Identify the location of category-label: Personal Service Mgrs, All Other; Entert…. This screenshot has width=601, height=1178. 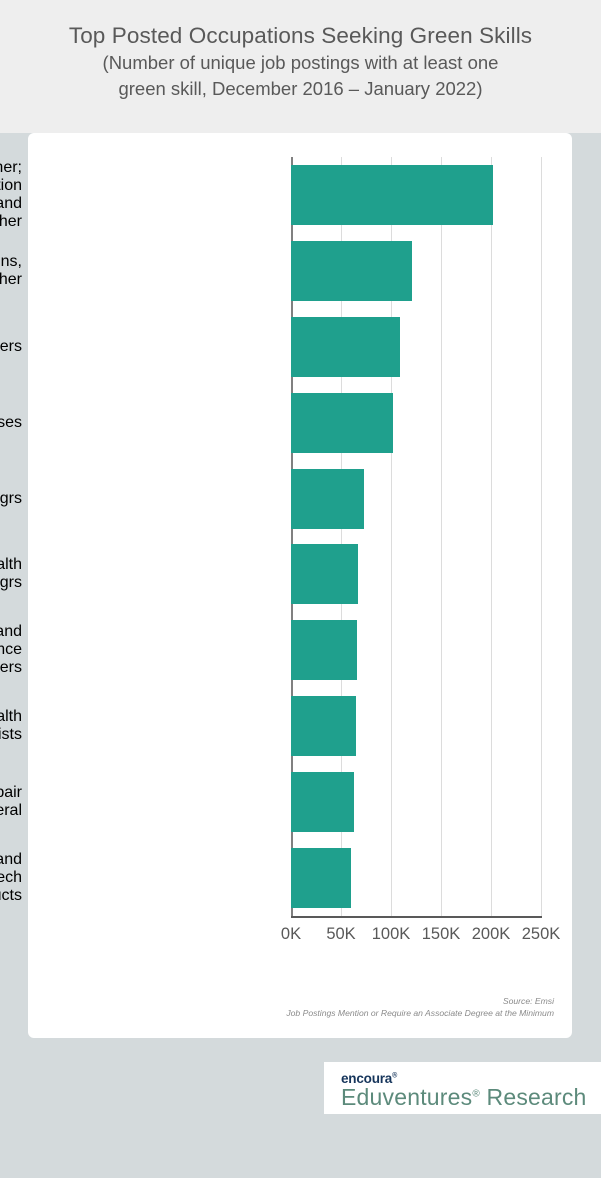
(11, 194).